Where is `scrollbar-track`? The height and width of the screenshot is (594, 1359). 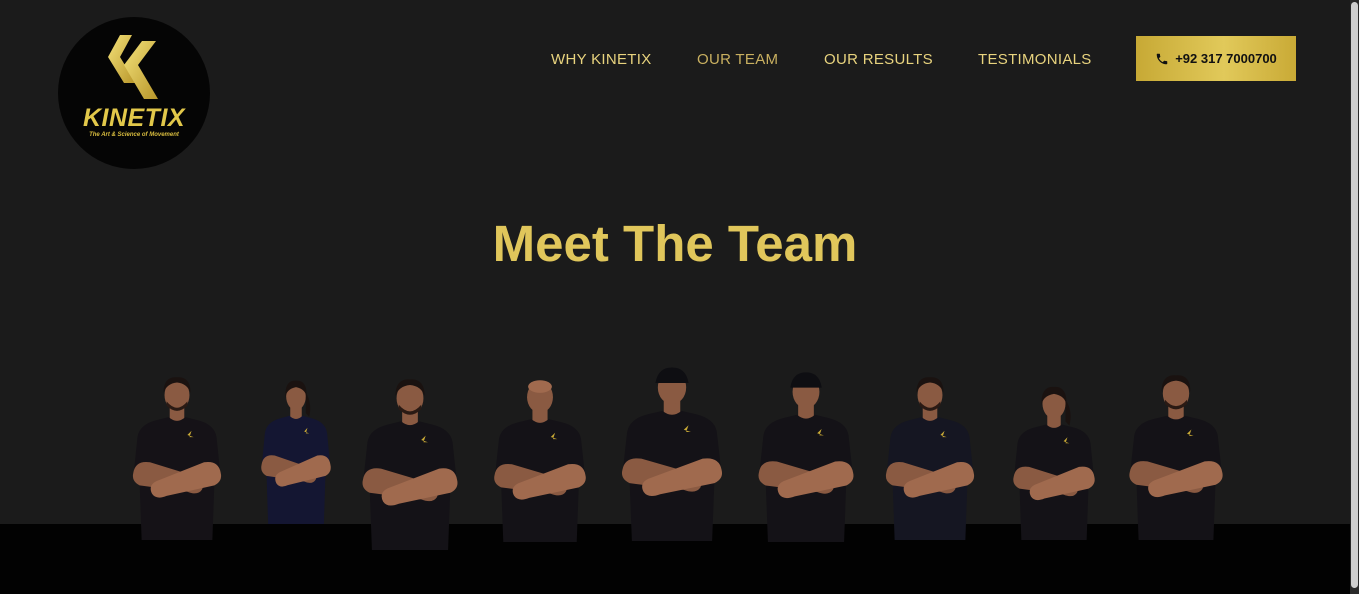
scrollbar-track is located at coordinates (1354, 297).